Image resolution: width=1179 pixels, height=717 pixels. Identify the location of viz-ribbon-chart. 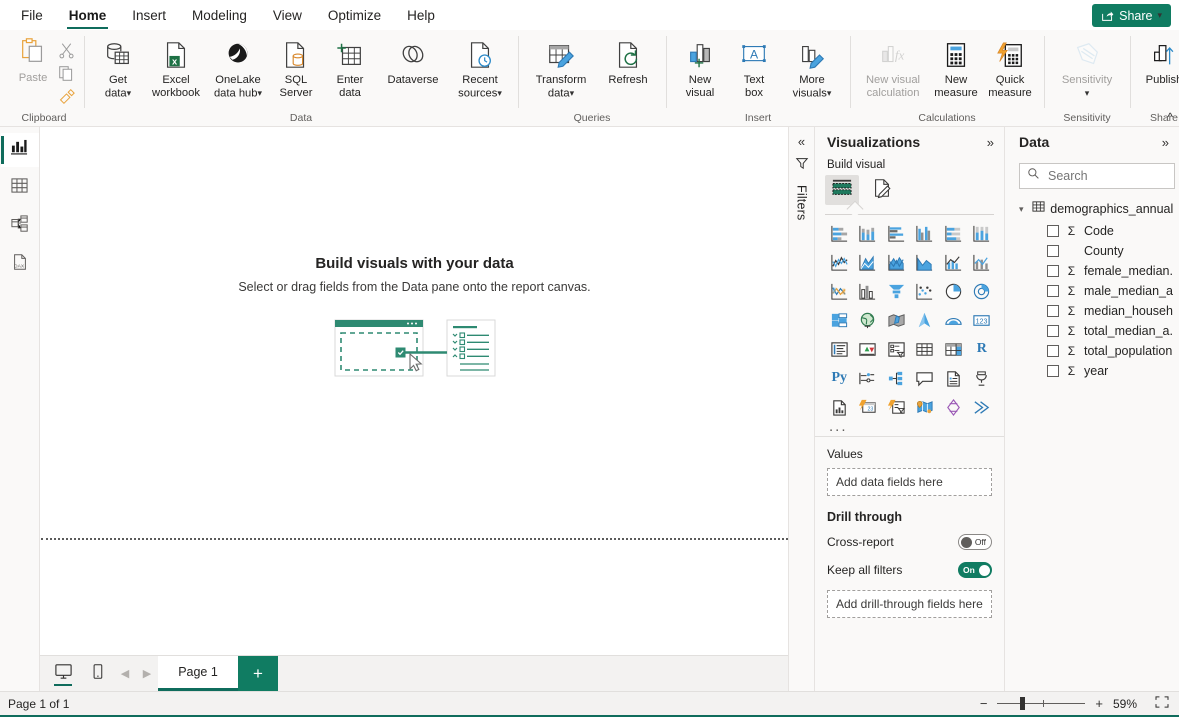
(982, 262).